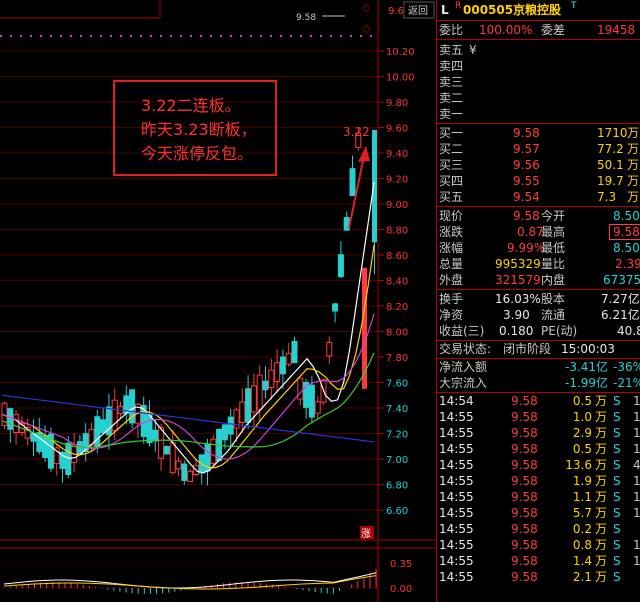  What do you see at coordinates (526, 197) in the screenshot?
I see `buy-price: 9.54` at bounding box center [526, 197].